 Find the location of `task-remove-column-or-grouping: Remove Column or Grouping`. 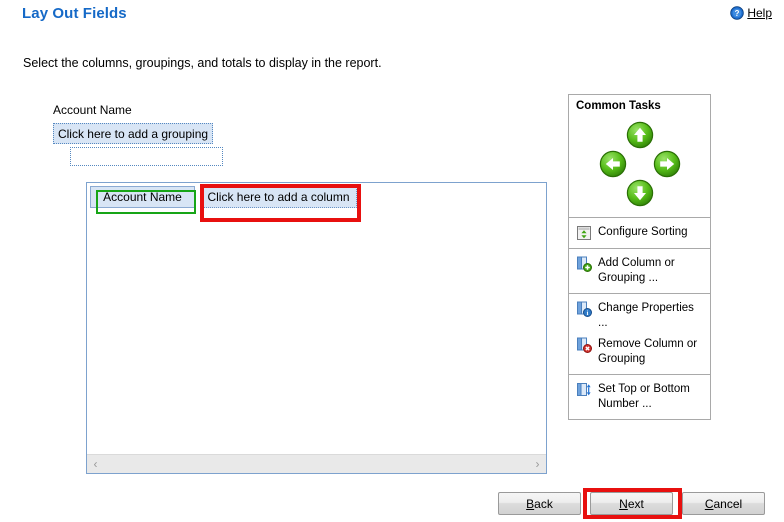

task-remove-column-or-grouping: Remove Column or Grouping is located at coordinates (639, 352).